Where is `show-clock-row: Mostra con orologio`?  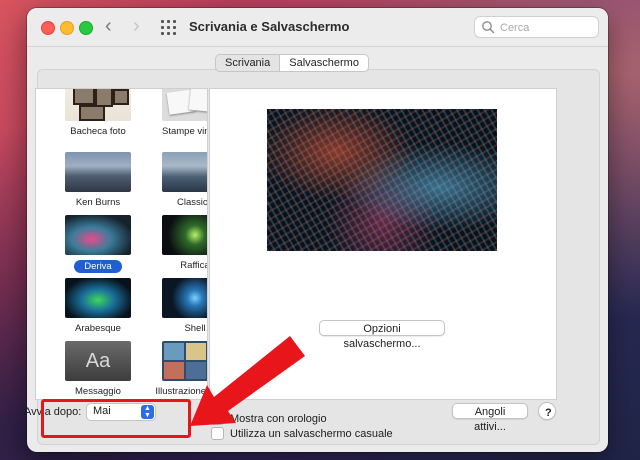 show-clock-row: Mostra con orologio is located at coordinates (269, 418).